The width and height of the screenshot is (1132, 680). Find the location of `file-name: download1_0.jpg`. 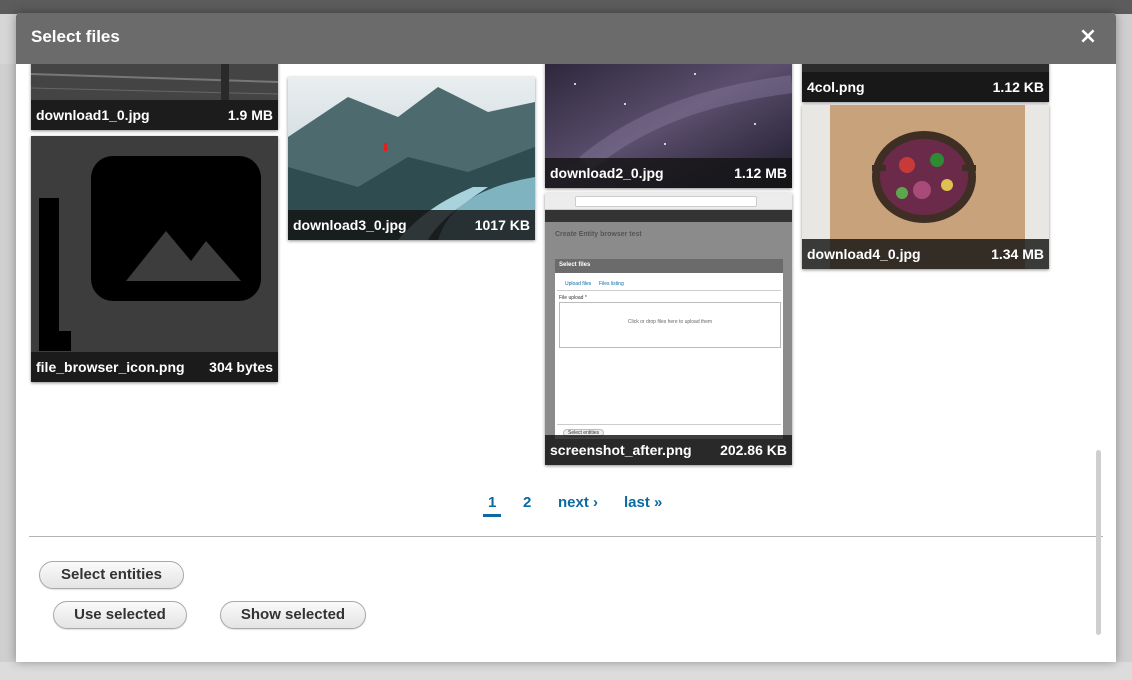

file-name: download1_0.jpg is located at coordinates (93, 115).